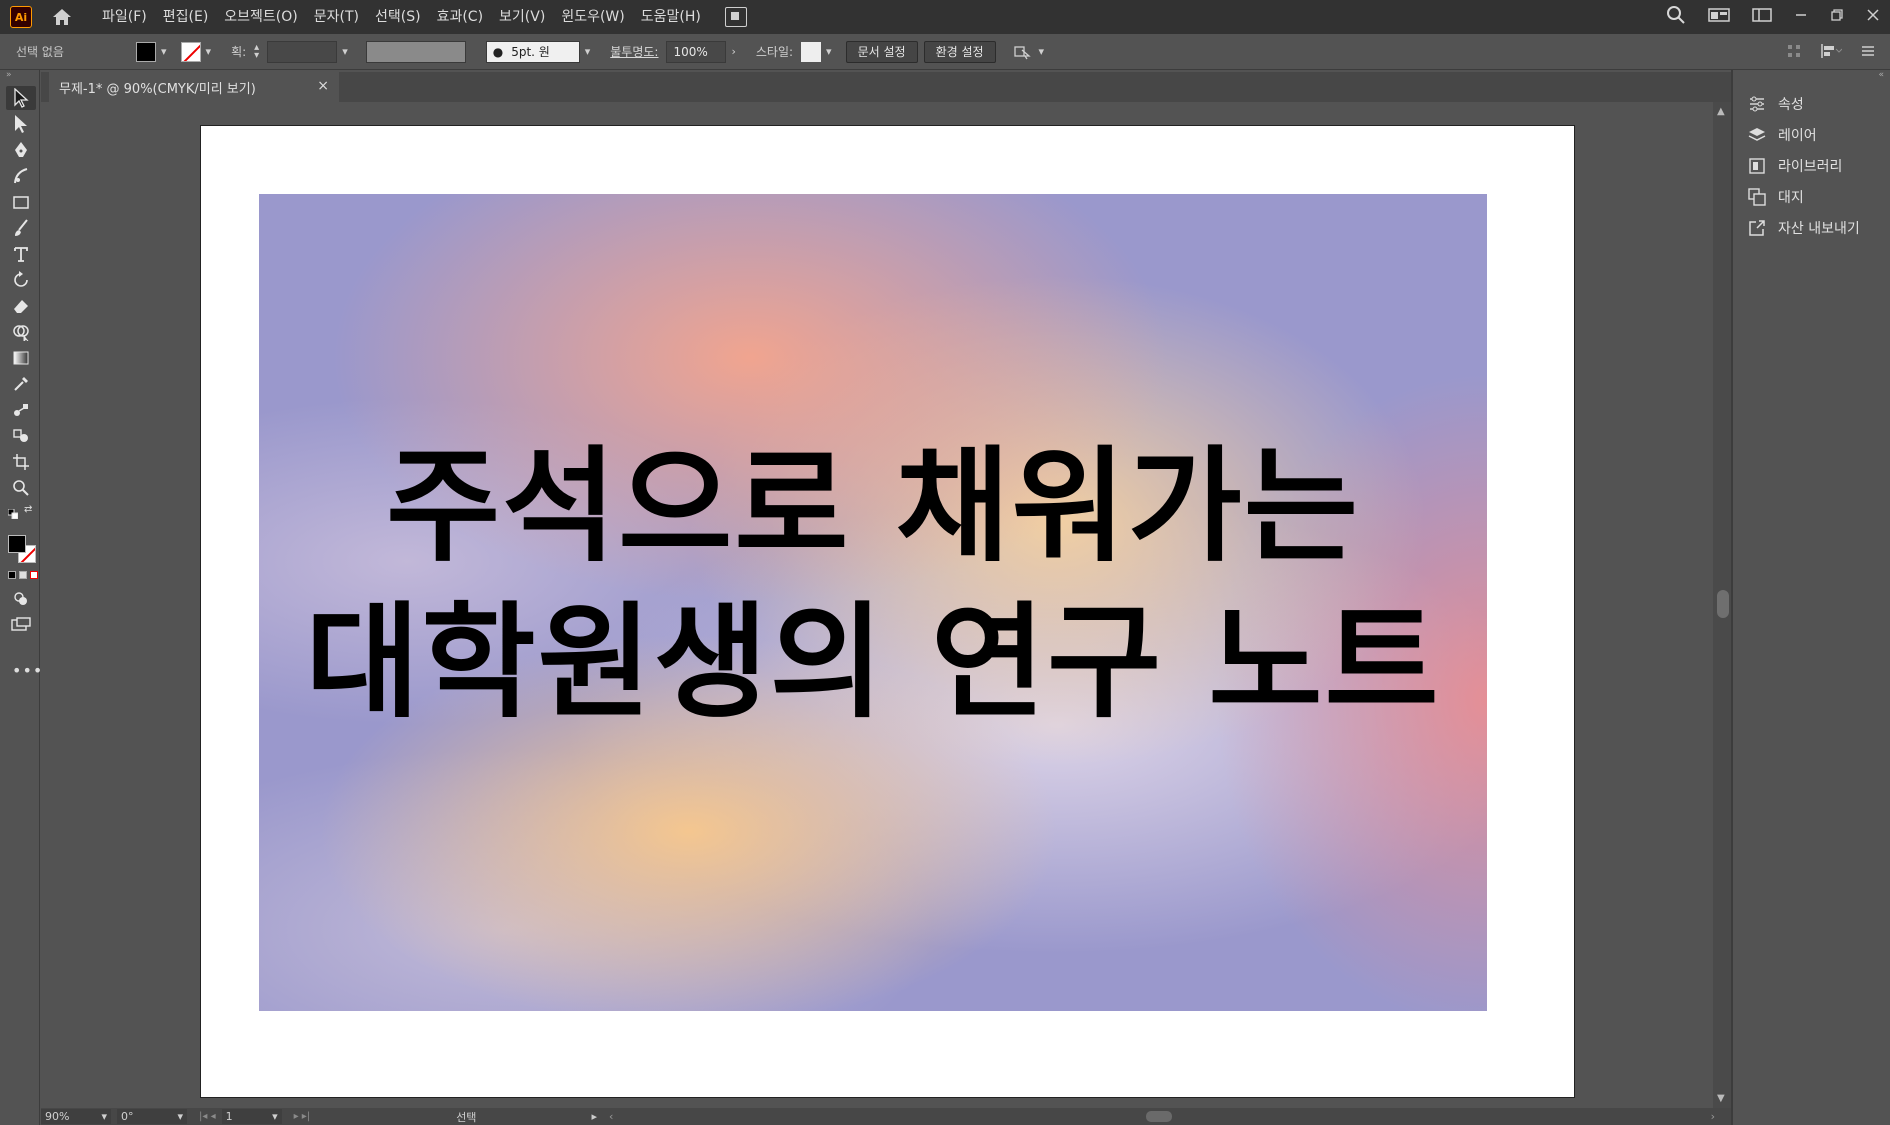  What do you see at coordinates (1757, 103) in the screenshot?
I see `properties-icon` at bounding box center [1757, 103].